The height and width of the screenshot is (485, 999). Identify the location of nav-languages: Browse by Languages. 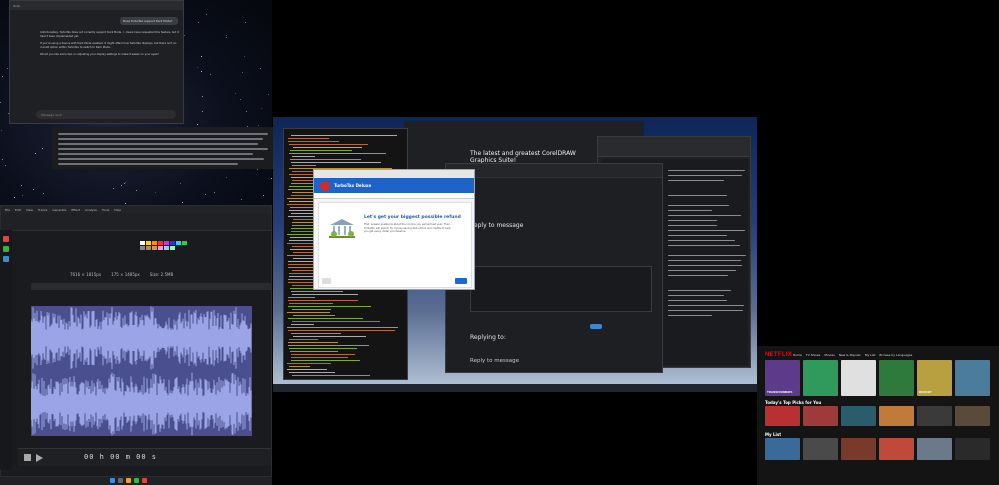
(895, 355).